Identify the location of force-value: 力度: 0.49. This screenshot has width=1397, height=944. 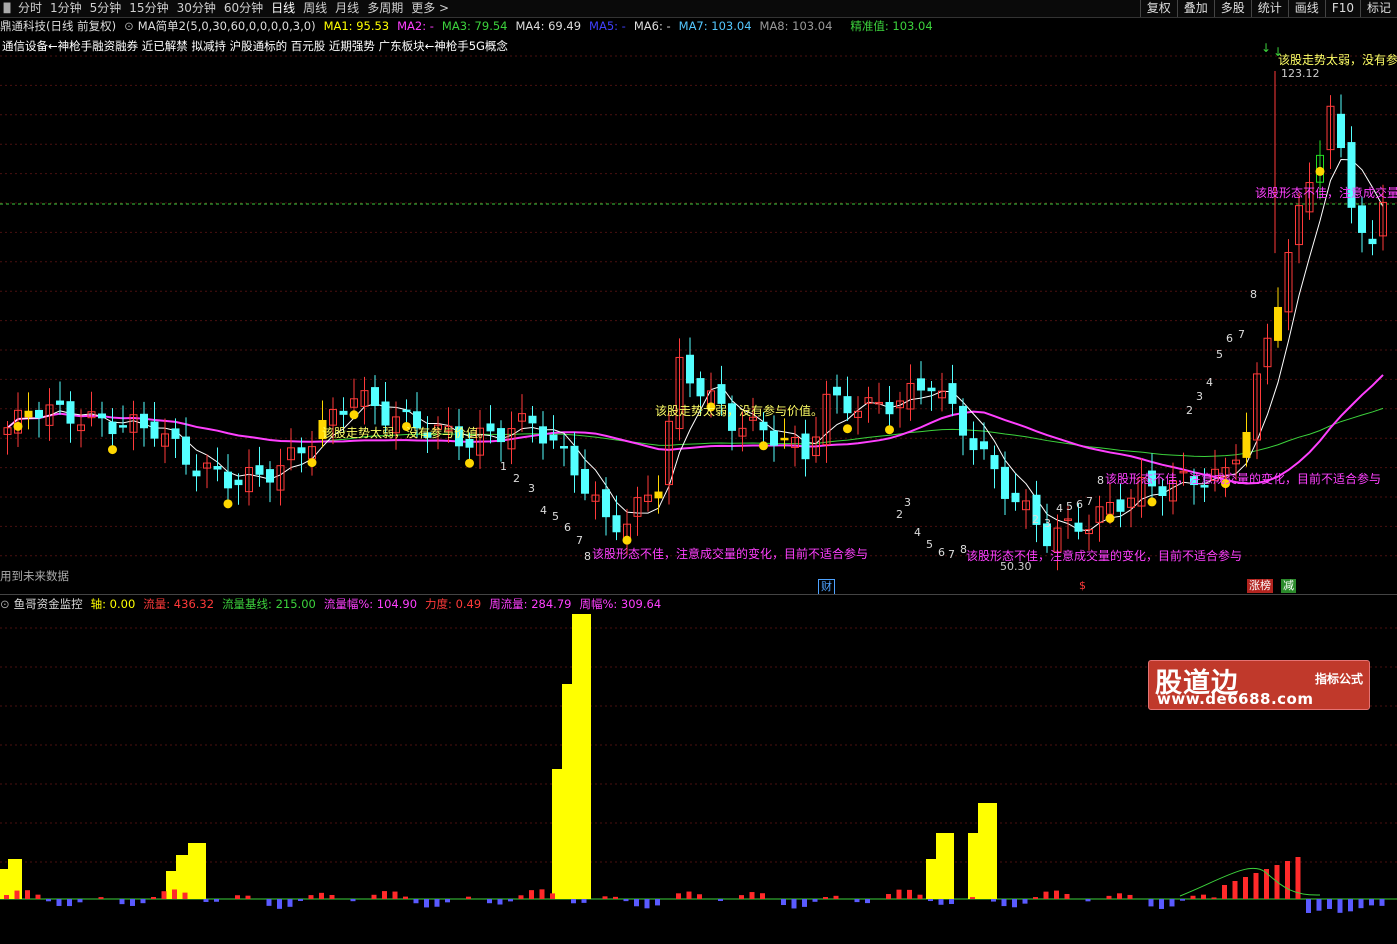
(453, 604).